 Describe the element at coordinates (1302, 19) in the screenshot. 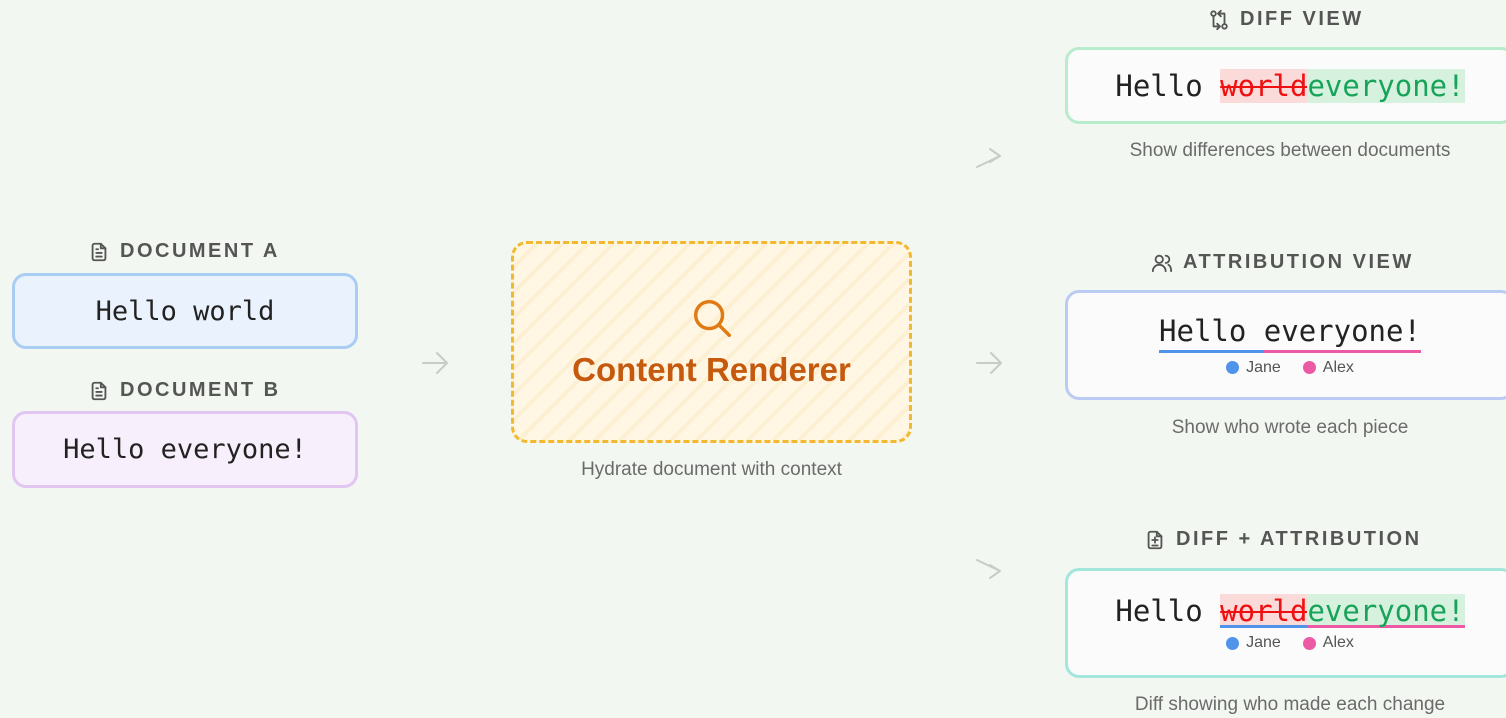

I see `diff-view-heading-label: DIFF VIEW` at that location.